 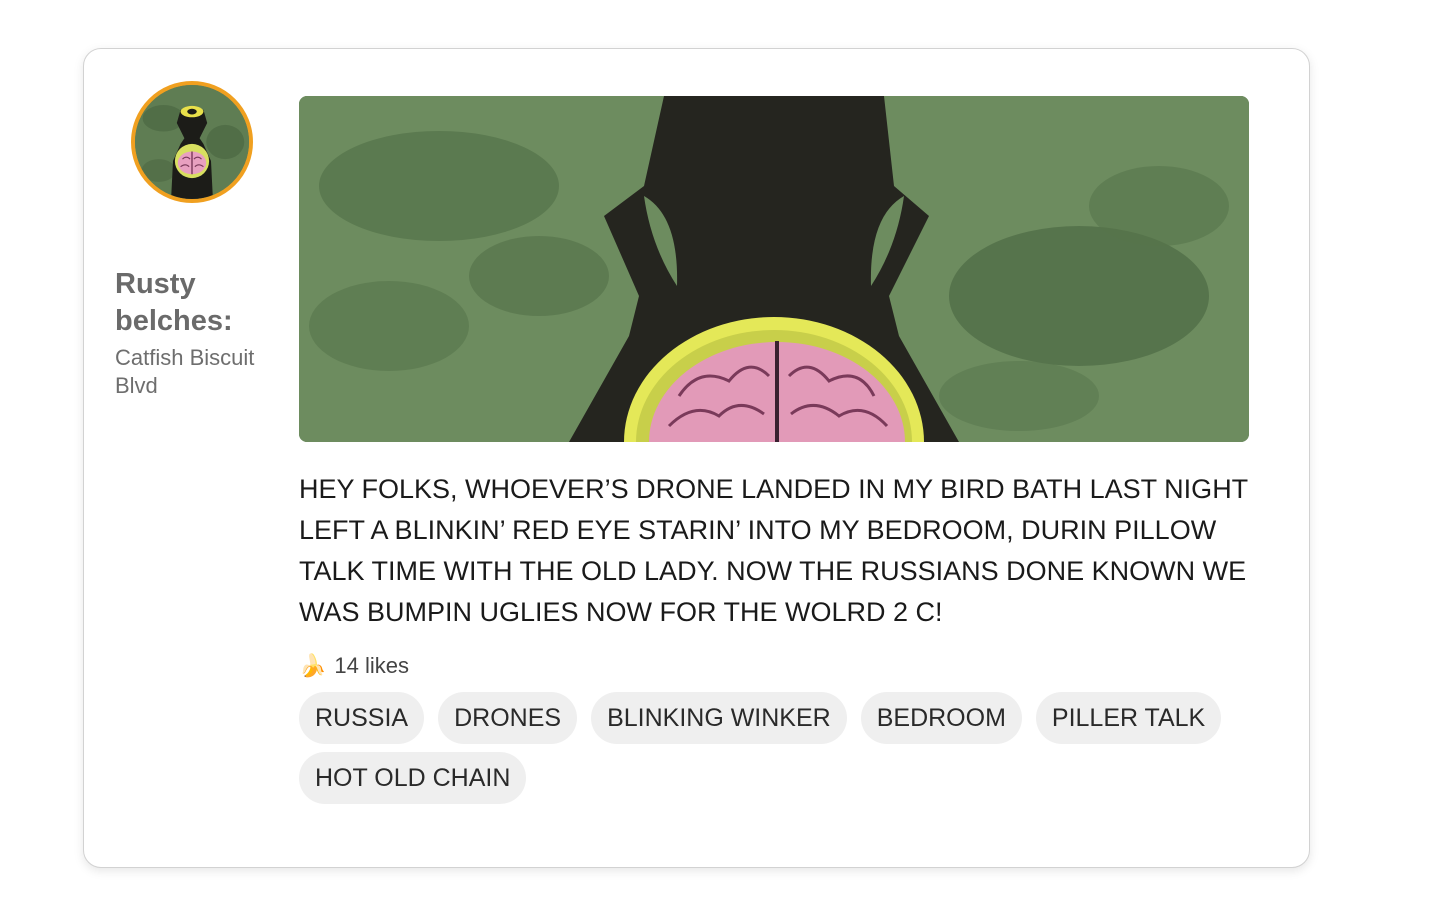 I want to click on author-avatar, so click(x=192, y=142).